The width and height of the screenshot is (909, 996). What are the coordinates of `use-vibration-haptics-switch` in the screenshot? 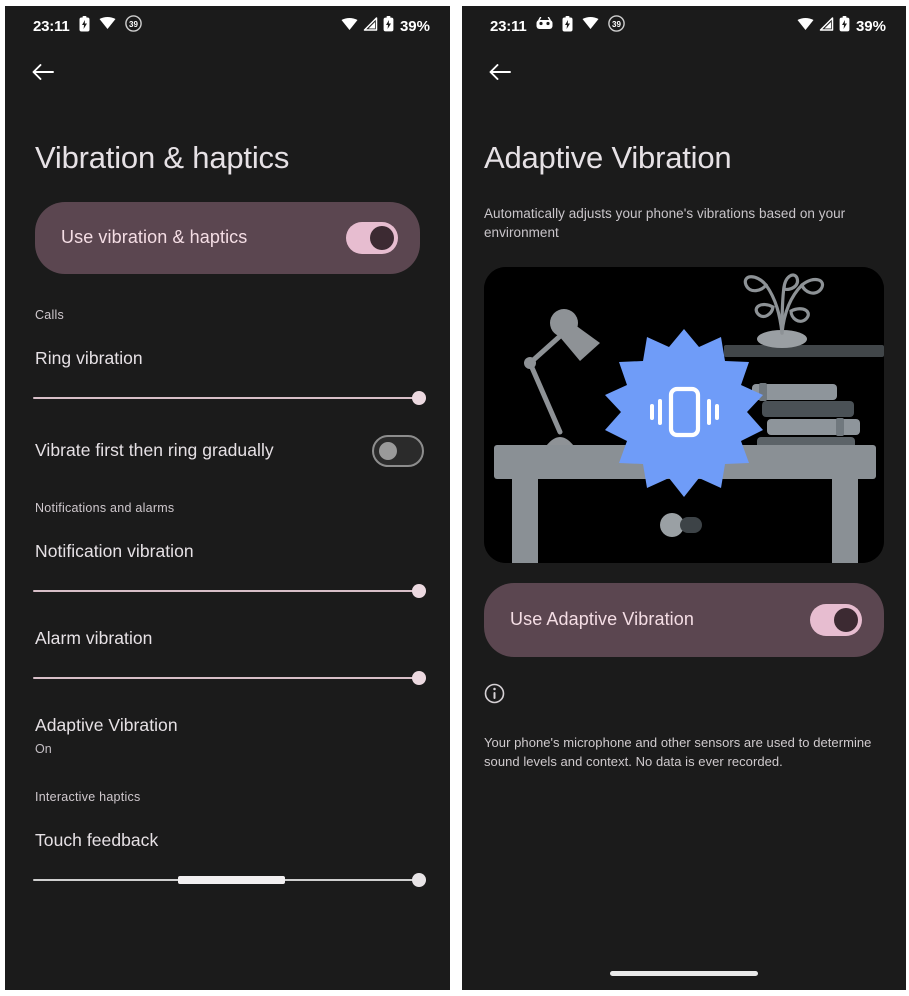 It's located at (372, 237).